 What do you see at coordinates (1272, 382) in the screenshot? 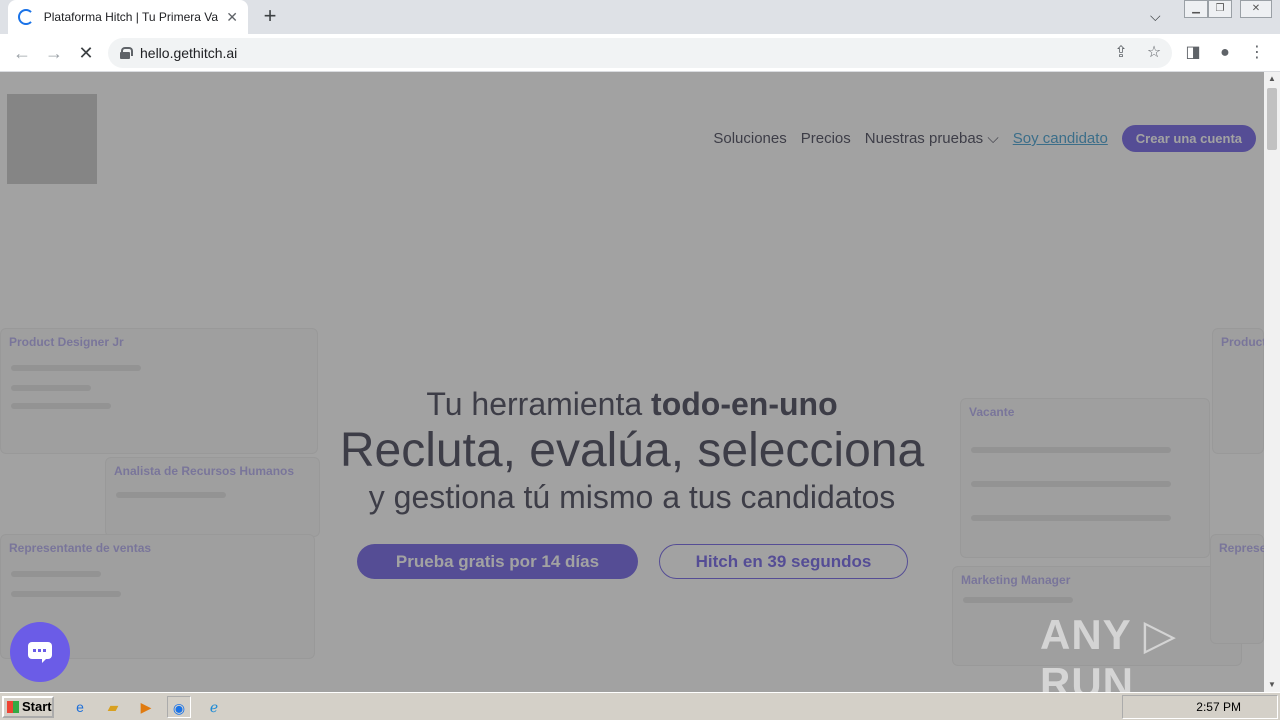
I see `vertical-scrollbar: ▲ ▼` at bounding box center [1272, 382].